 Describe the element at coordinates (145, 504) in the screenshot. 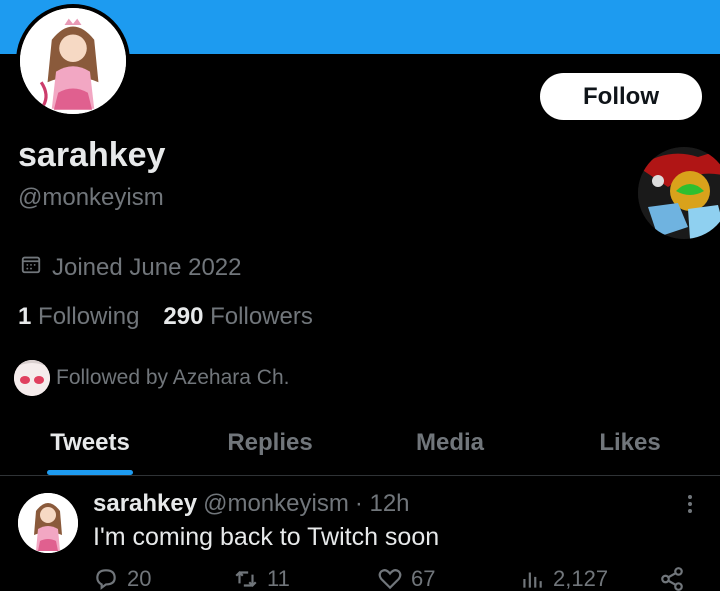

I see `tweet-author-name: sarahkey` at that location.